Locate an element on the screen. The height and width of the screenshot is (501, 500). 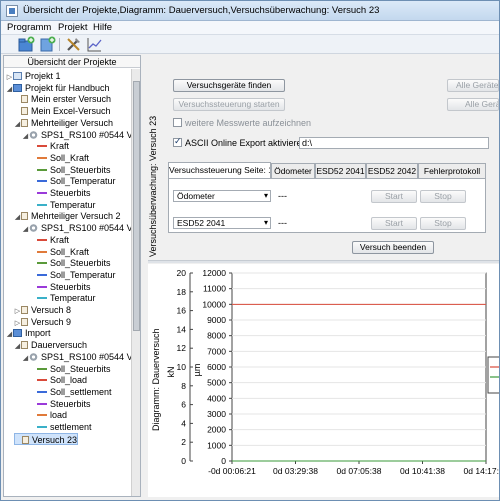
tree-item-label: settlement is located at coordinates (71, 427).